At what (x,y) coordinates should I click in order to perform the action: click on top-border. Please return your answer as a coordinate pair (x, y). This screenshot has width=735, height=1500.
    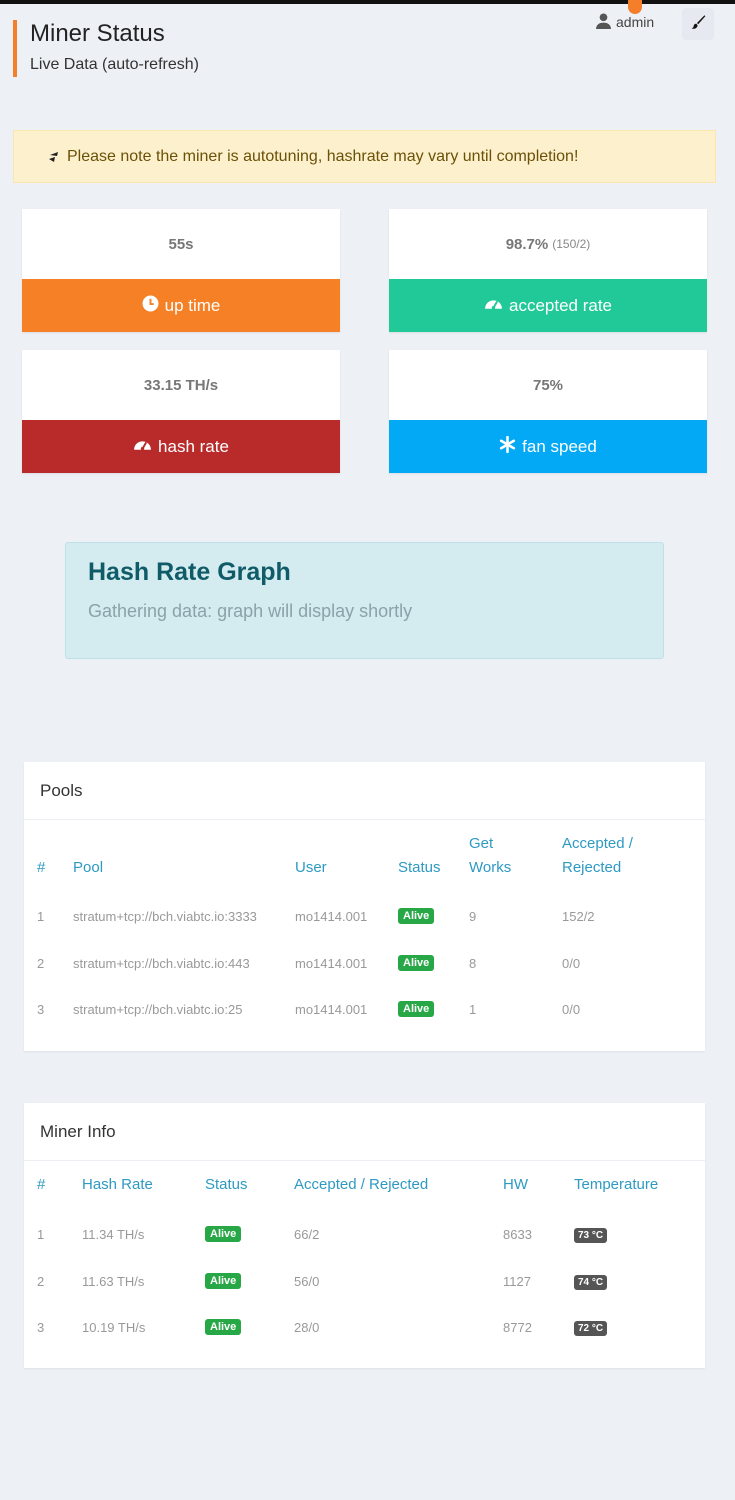
    Looking at the image, I should click on (367, 2).